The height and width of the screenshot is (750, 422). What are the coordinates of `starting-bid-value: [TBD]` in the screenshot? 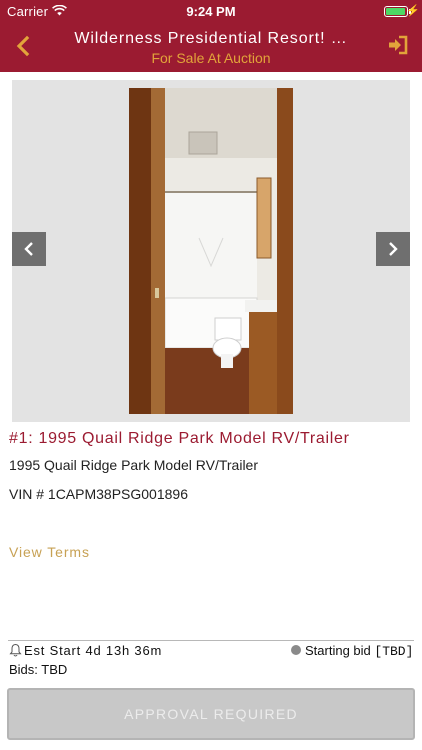 It's located at (394, 651).